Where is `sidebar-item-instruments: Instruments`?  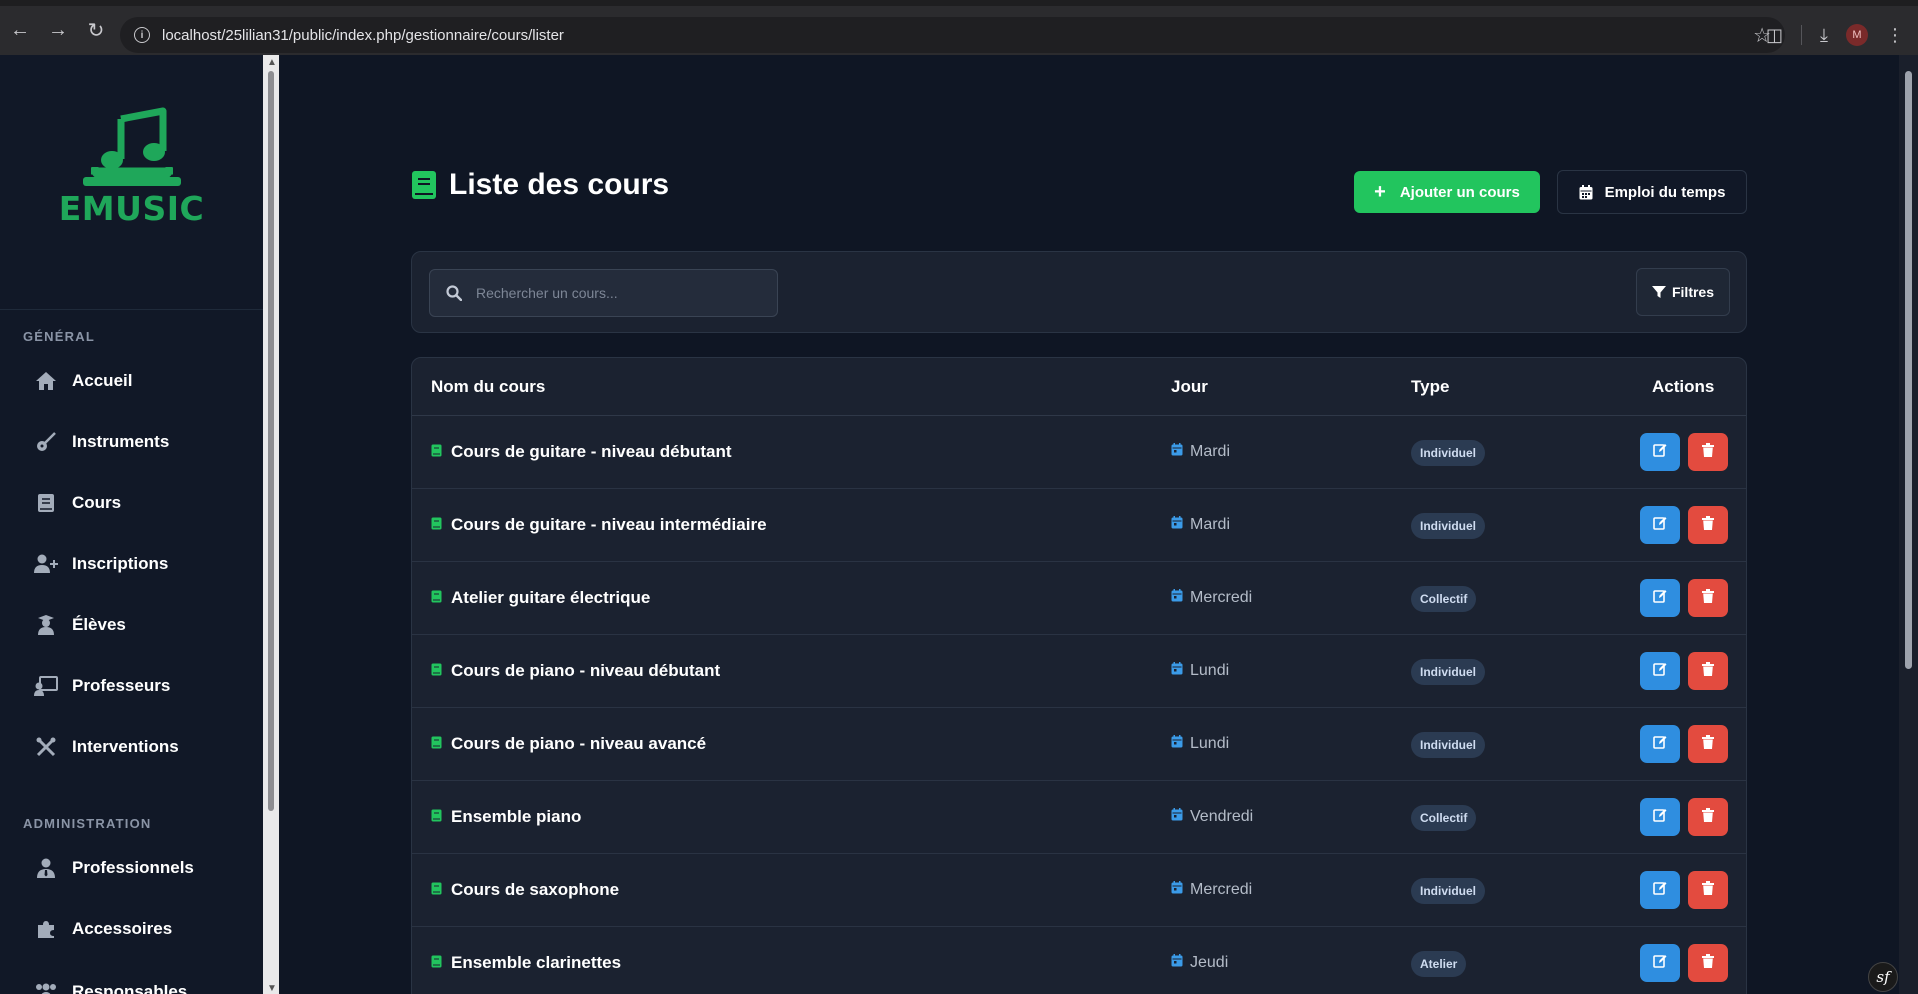 sidebar-item-instruments: Instruments is located at coordinates (101, 442).